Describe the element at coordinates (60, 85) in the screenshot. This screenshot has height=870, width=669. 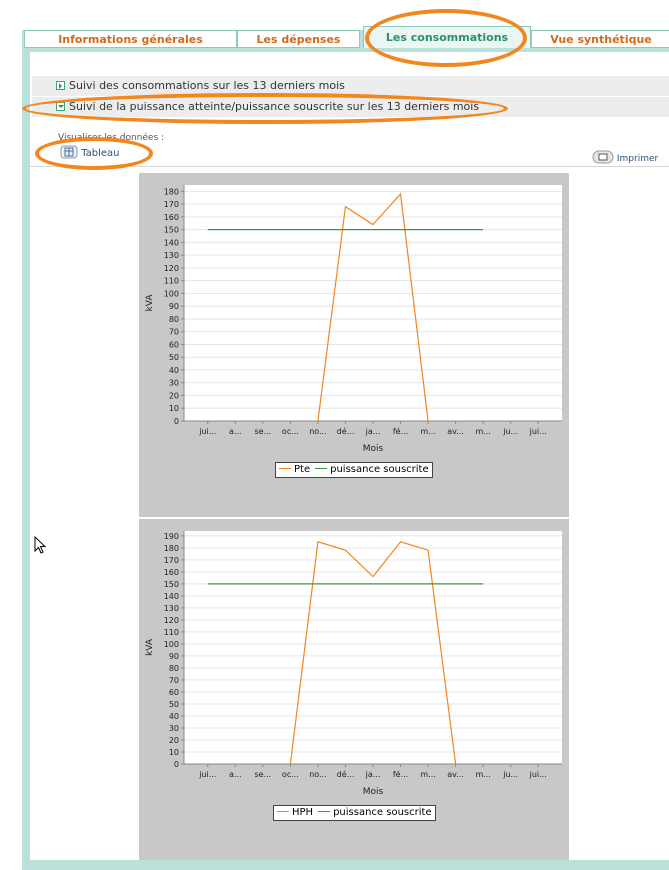
I see `expand-arrow-icon` at that location.